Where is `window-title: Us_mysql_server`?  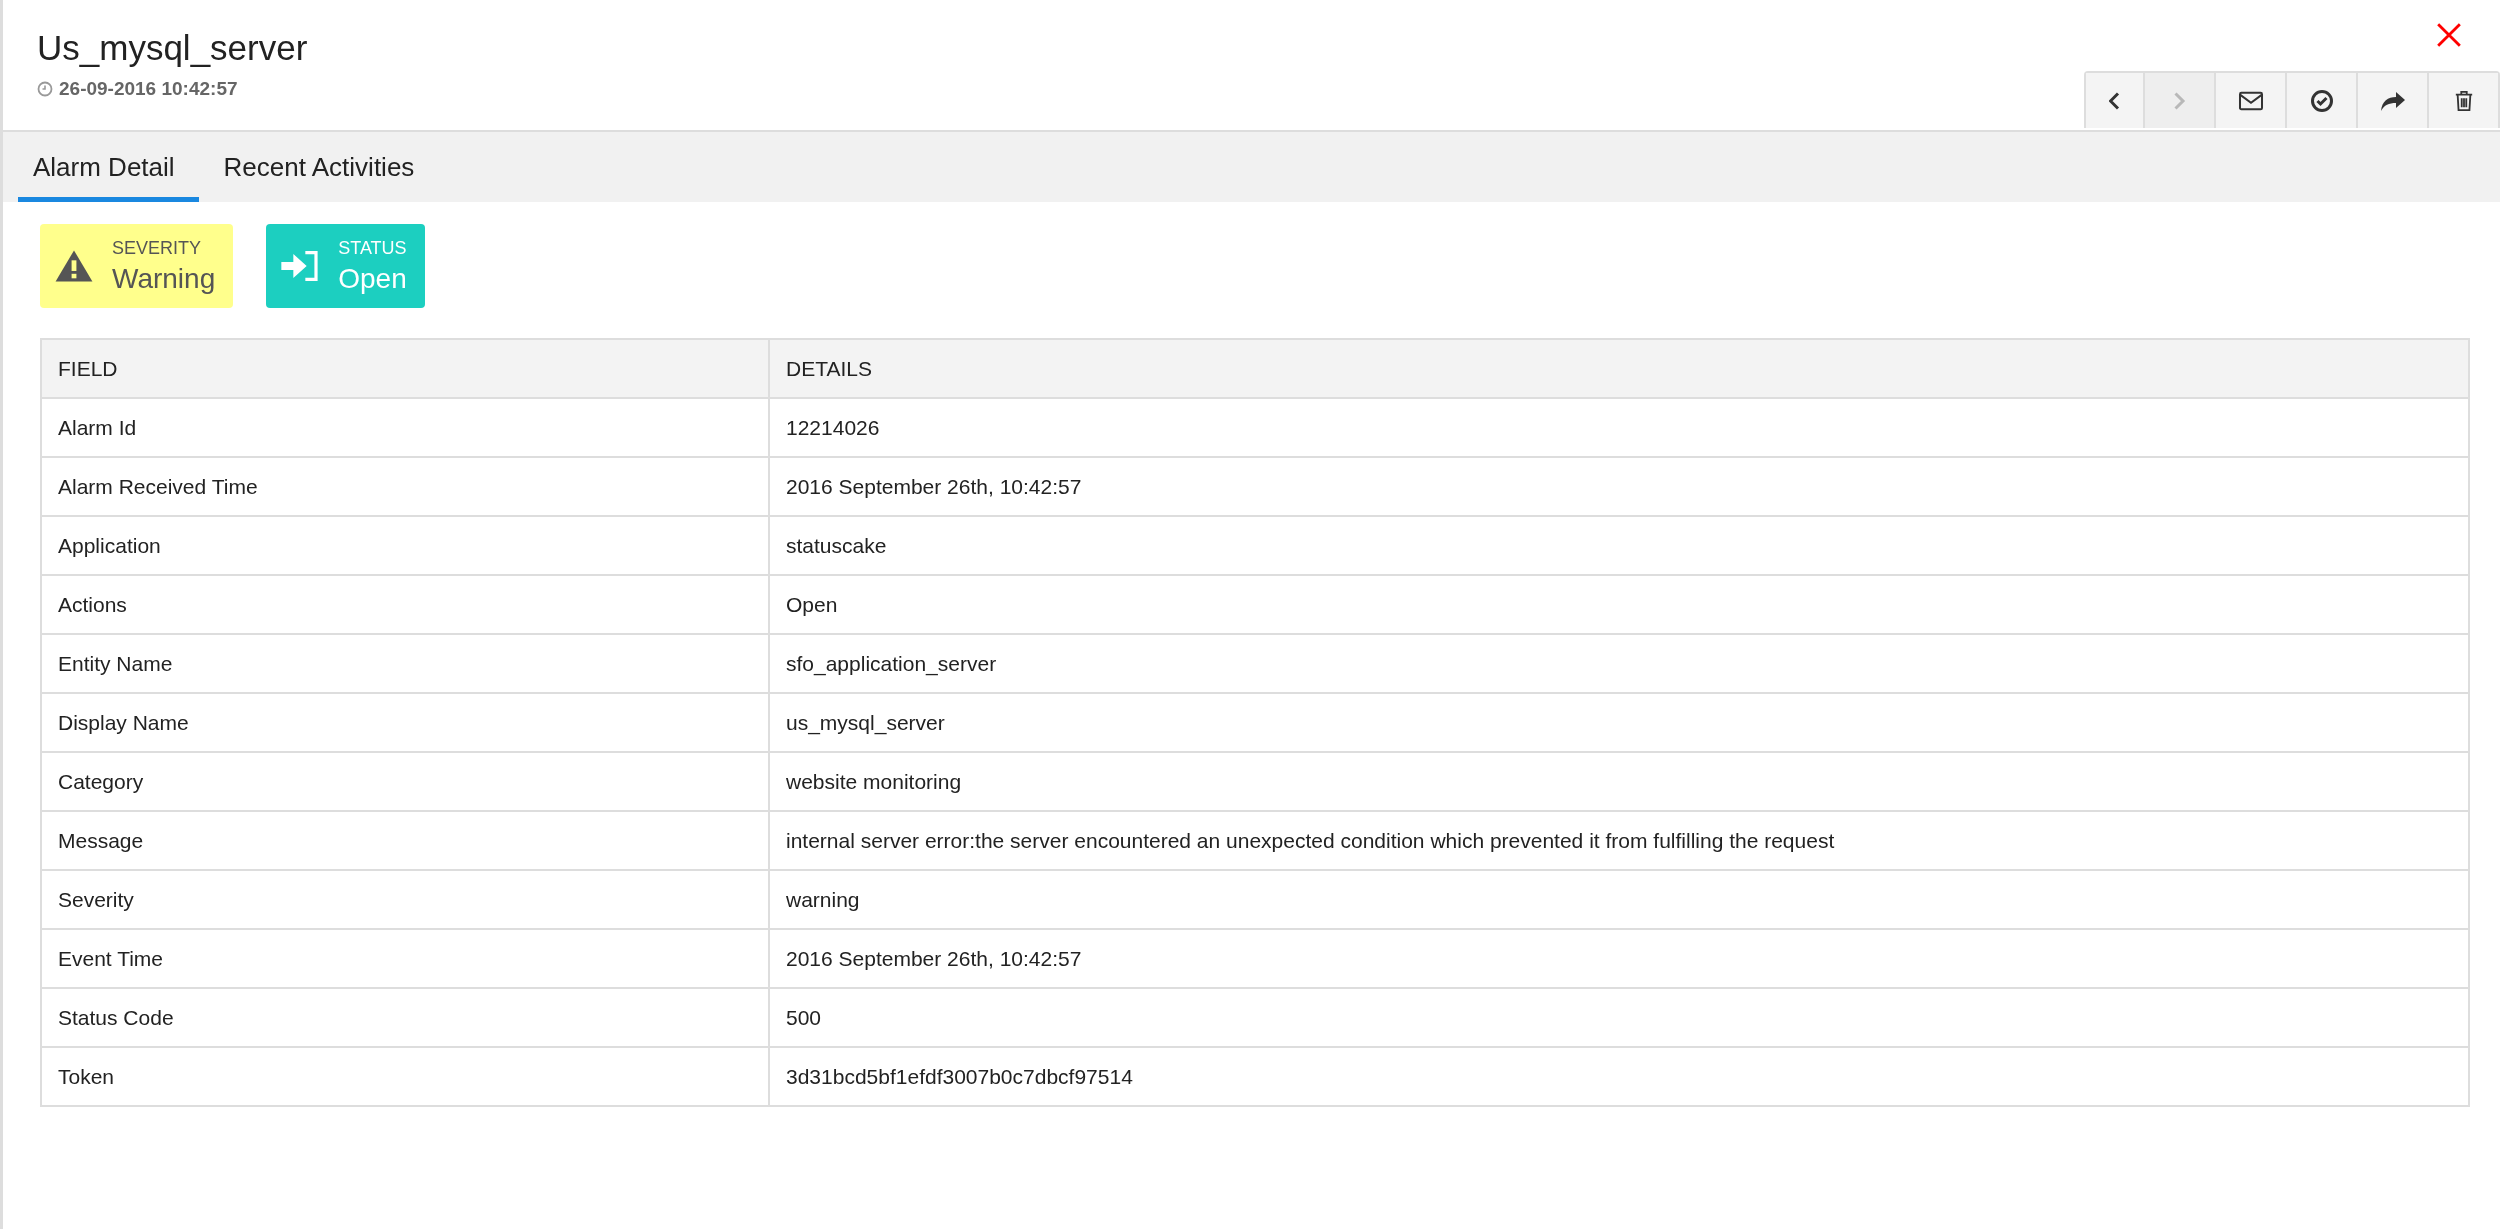 window-title: Us_mysql_server is located at coordinates (172, 48).